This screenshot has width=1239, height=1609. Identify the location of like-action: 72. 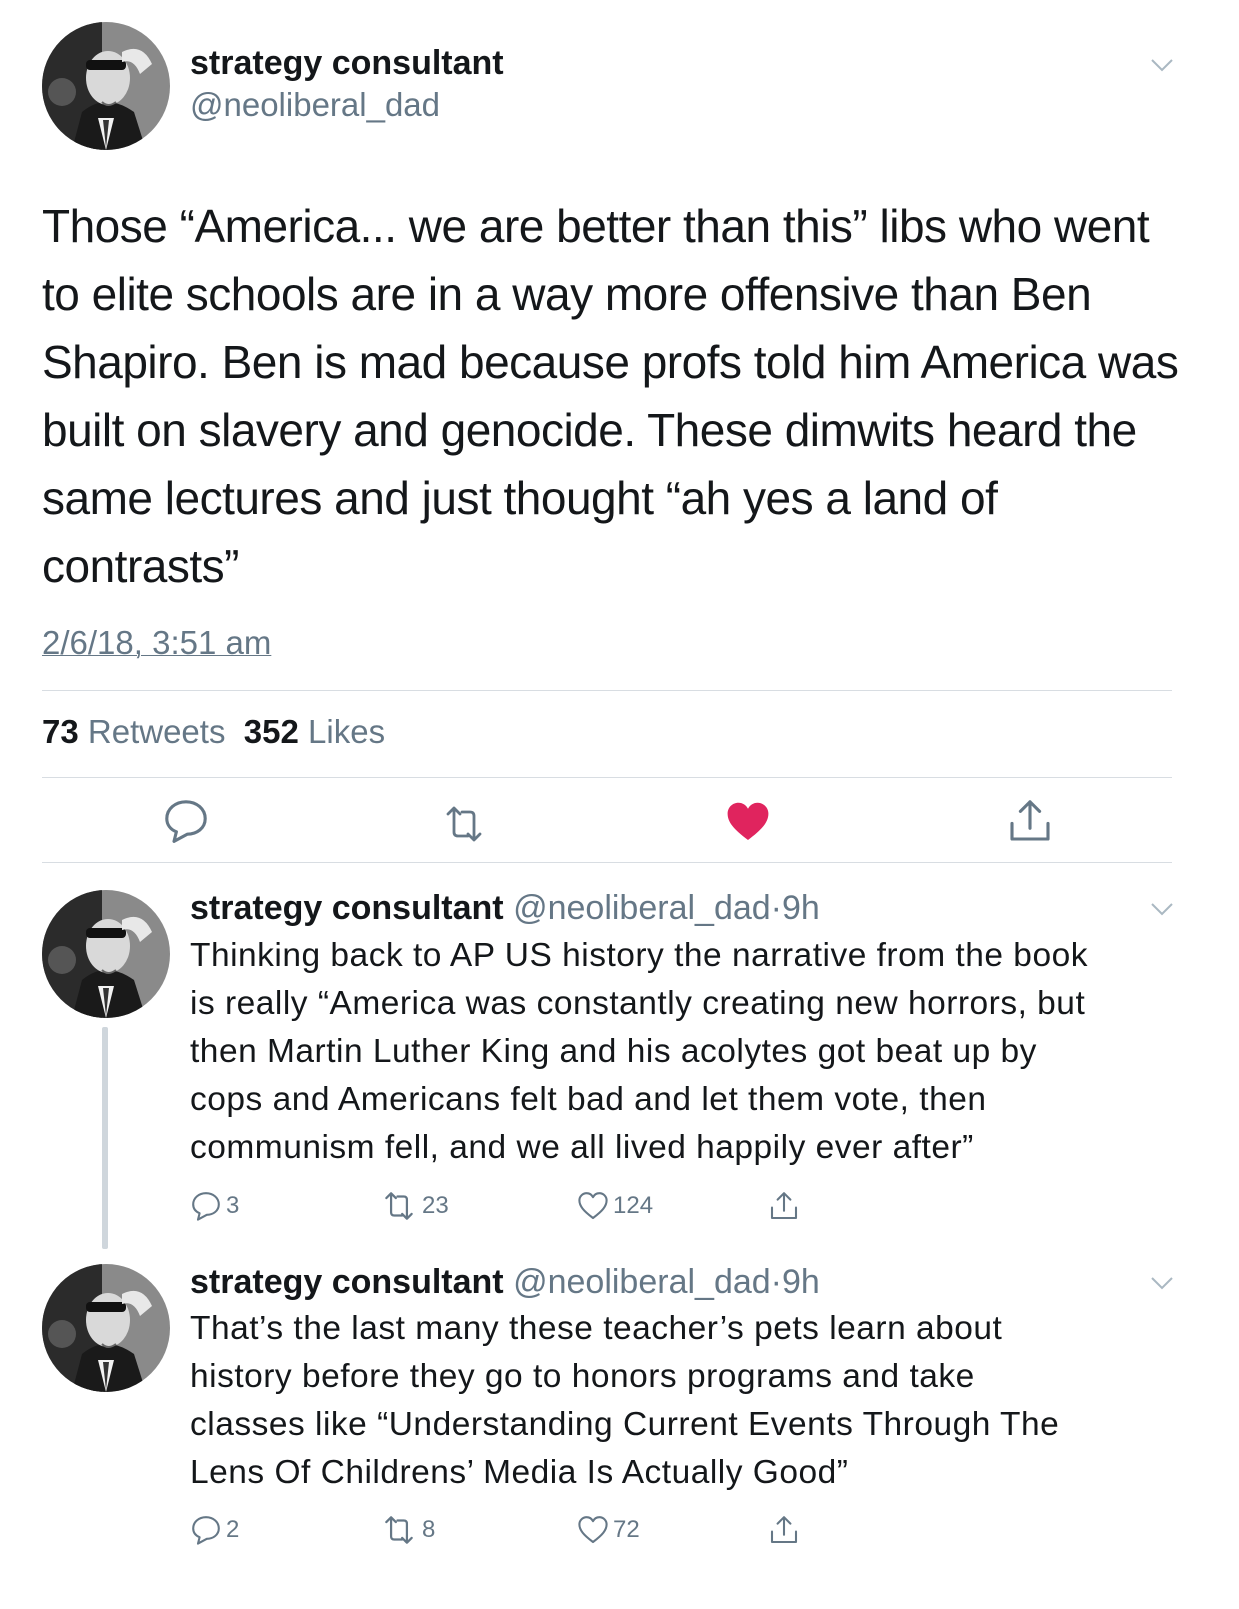
(608, 1530).